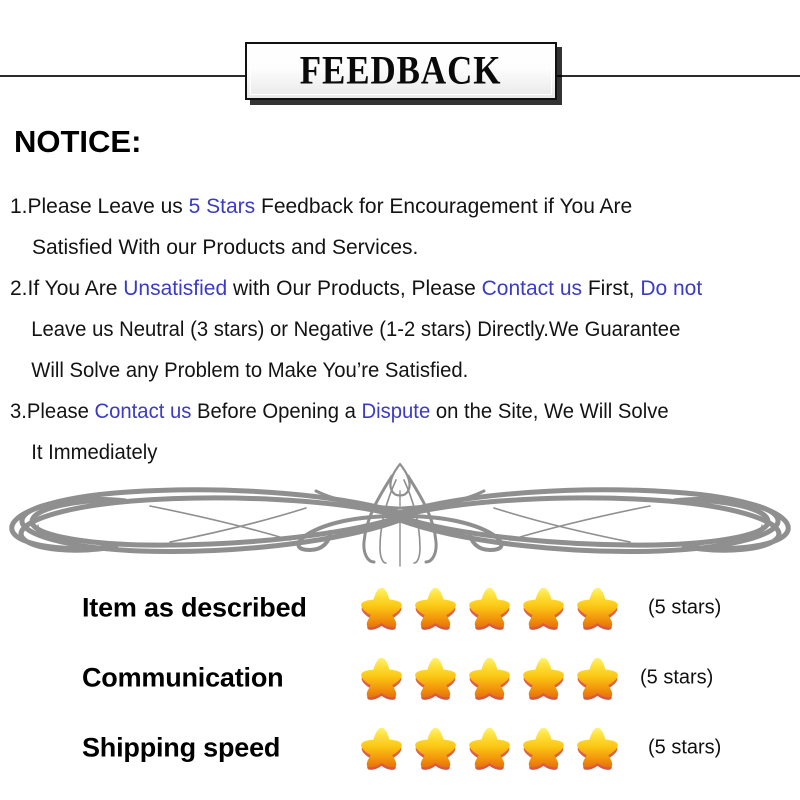  What do you see at coordinates (181, 747) in the screenshot?
I see `rating-label: Shipping speed` at bounding box center [181, 747].